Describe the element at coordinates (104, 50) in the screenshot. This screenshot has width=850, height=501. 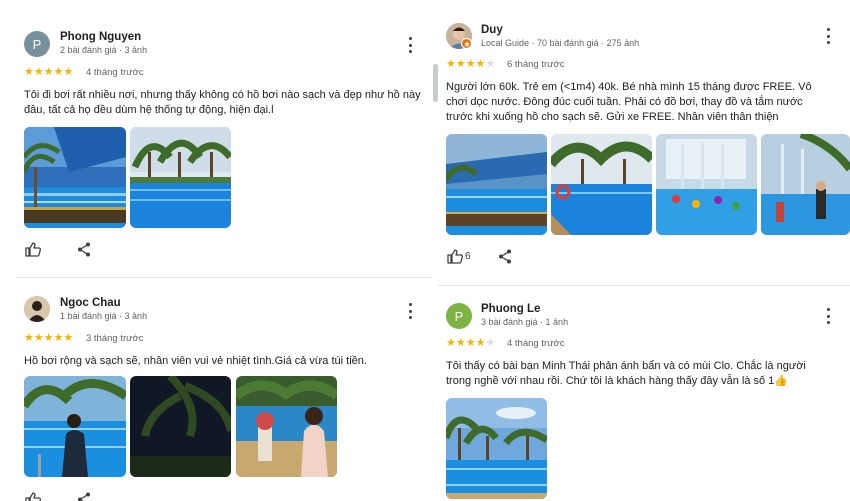
I see `reviewer-meta: 2 bài đánh giá · 3 ảnh` at that location.